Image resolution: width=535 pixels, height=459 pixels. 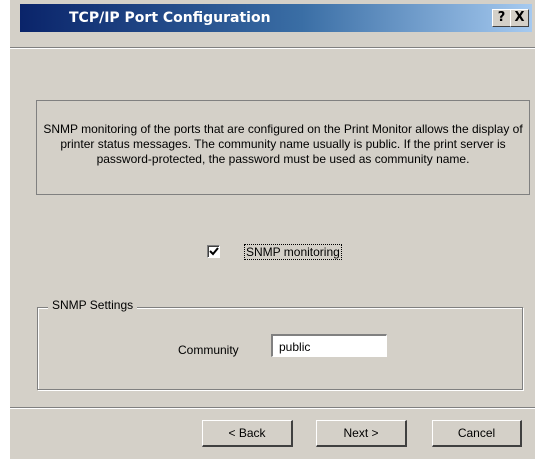 What do you see at coordinates (247, 433) in the screenshot?
I see `back-button: < Back` at bounding box center [247, 433].